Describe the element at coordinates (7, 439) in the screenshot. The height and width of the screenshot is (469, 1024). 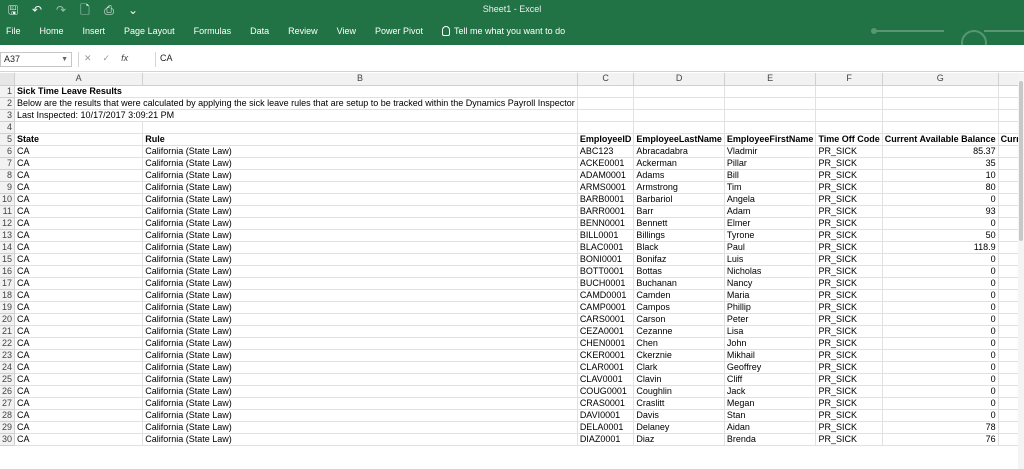
I see `row-header: 30` at that location.